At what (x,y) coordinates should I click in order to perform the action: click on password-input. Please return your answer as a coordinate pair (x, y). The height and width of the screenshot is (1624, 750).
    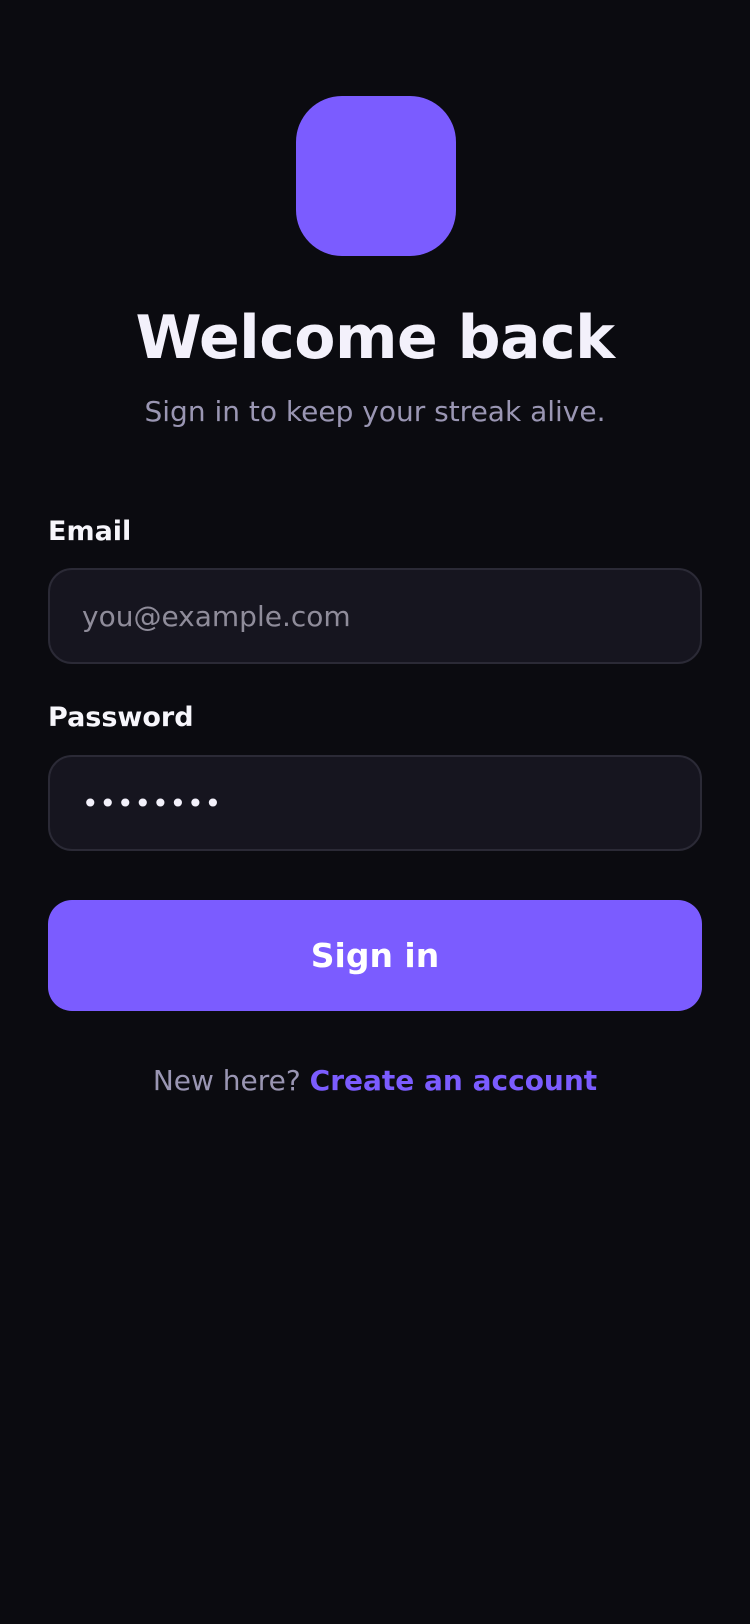
    Looking at the image, I should click on (375, 803).